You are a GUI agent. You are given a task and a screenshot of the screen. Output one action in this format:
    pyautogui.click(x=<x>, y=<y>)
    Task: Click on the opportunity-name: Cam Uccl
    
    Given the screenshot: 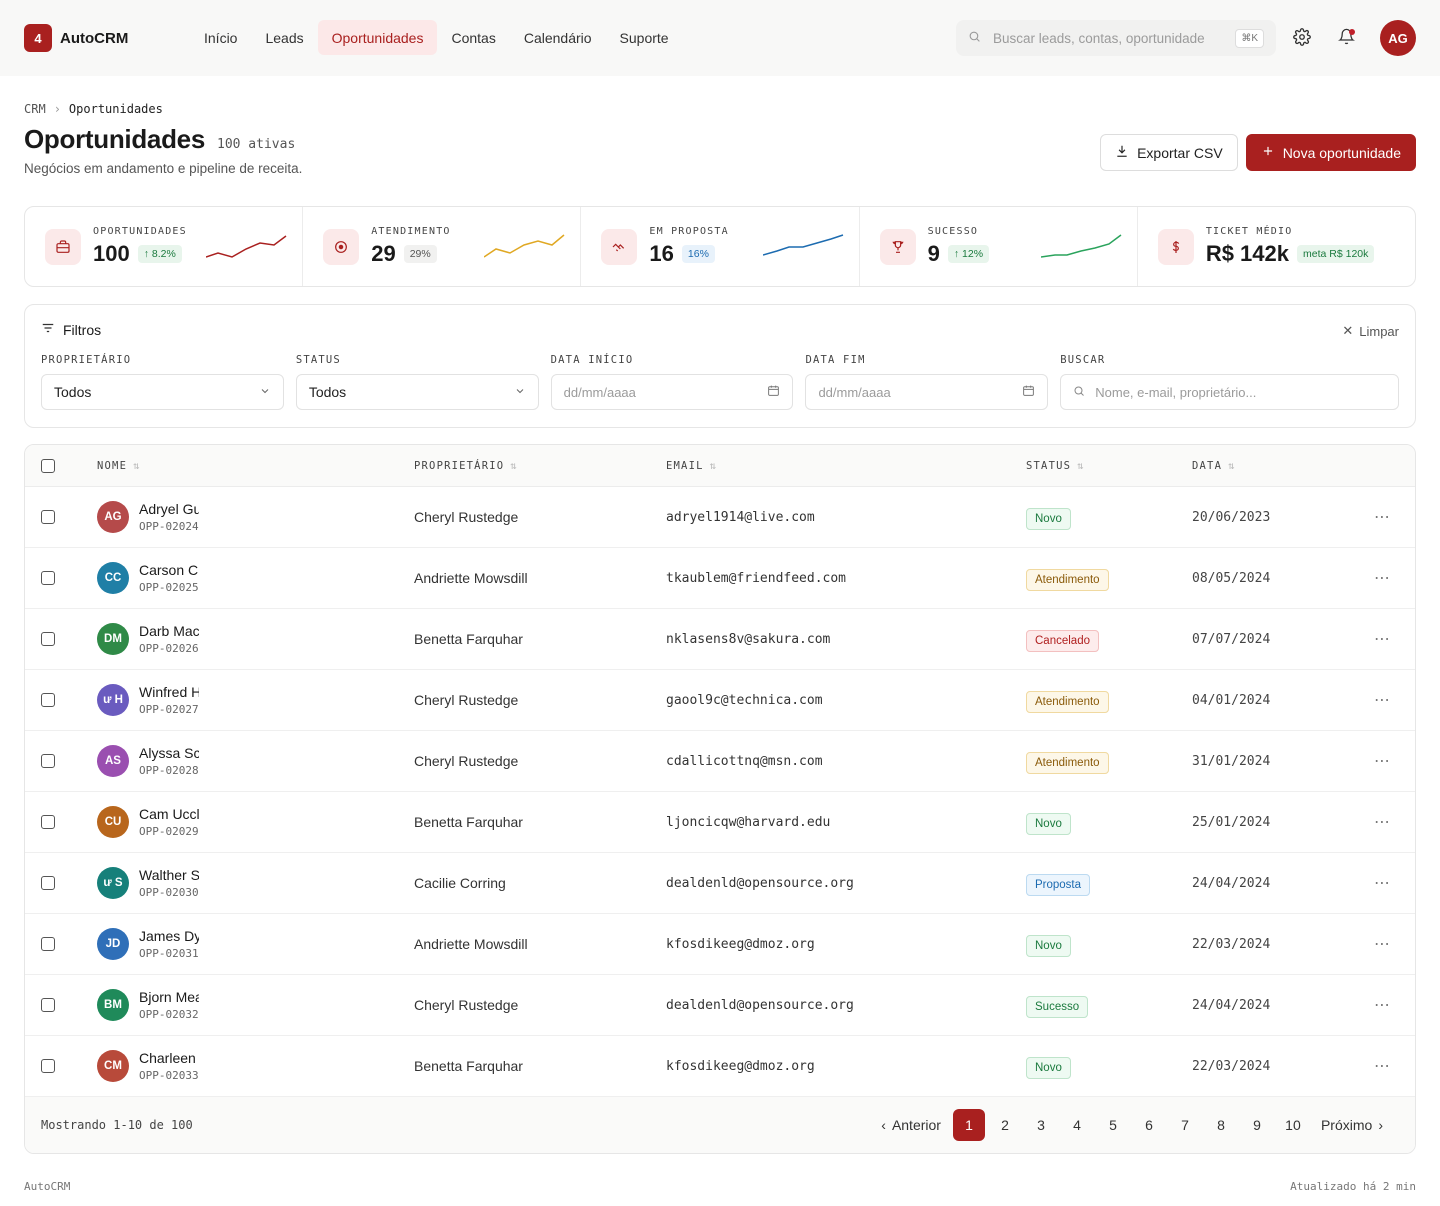 What is the action you would take?
    pyautogui.click(x=169, y=814)
    